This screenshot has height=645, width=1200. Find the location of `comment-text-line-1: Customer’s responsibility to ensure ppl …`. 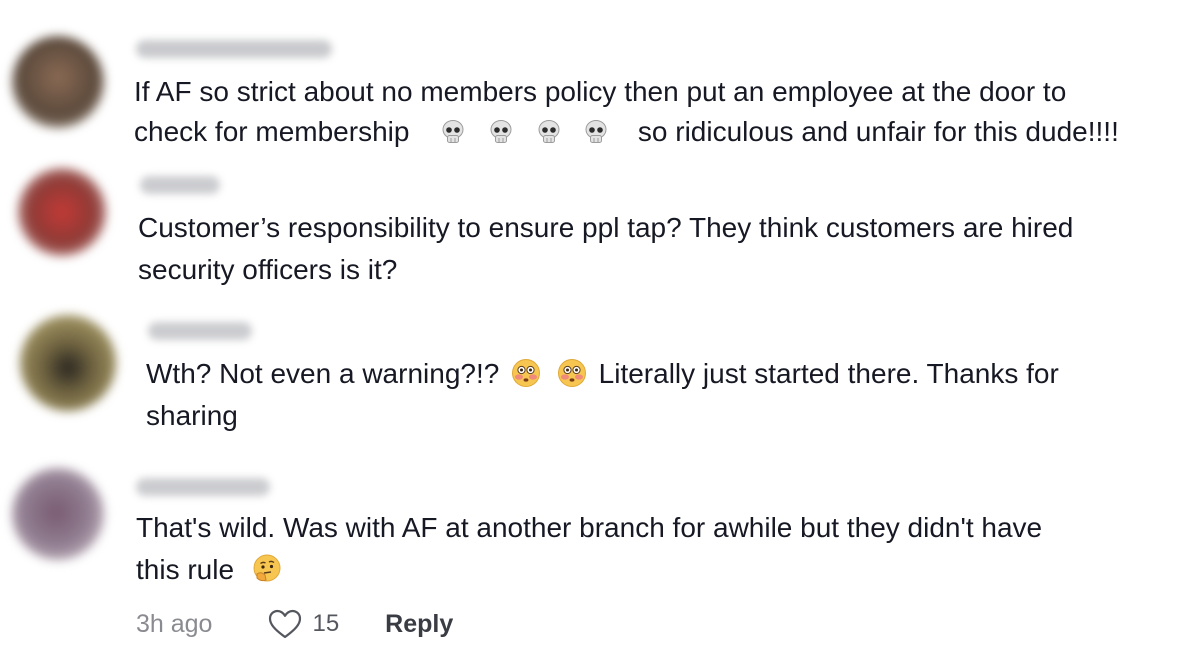

comment-text-line-1: Customer’s responsibility to ensure ppl … is located at coordinates (606, 227).